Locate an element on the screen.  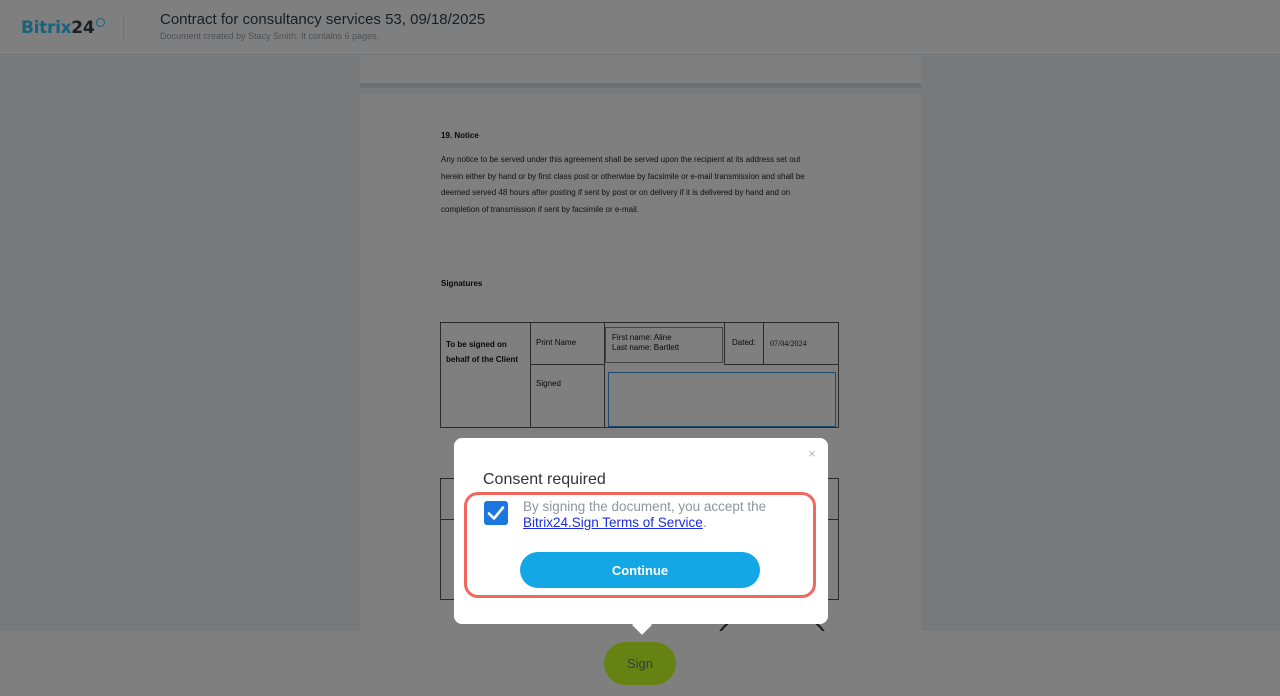
close-icon: × is located at coordinates (812, 454).